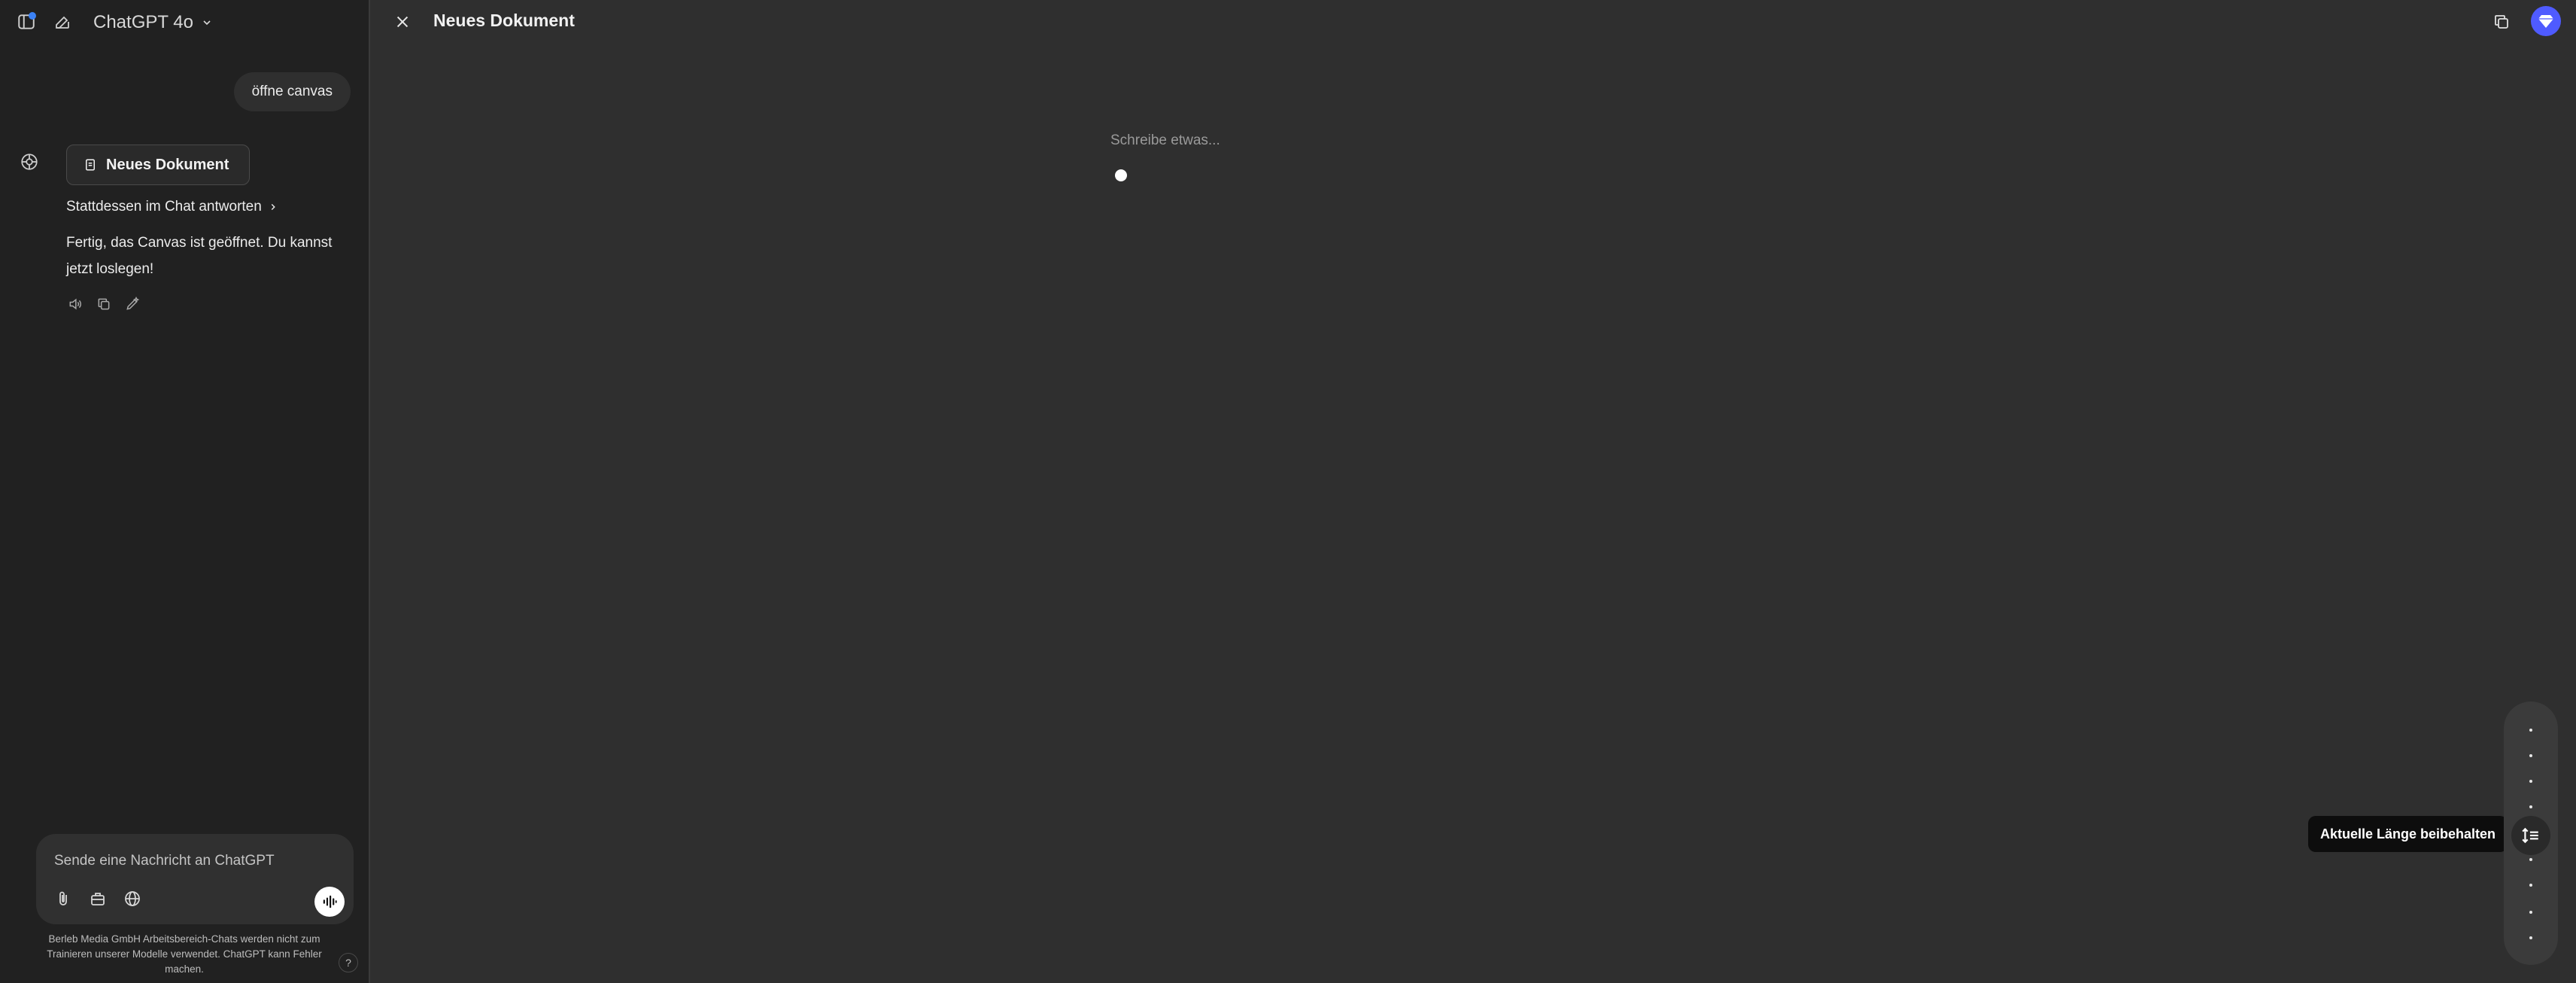  What do you see at coordinates (504, 21) in the screenshot?
I see `canvas-document-title: Neues Dokument` at bounding box center [504, 21].